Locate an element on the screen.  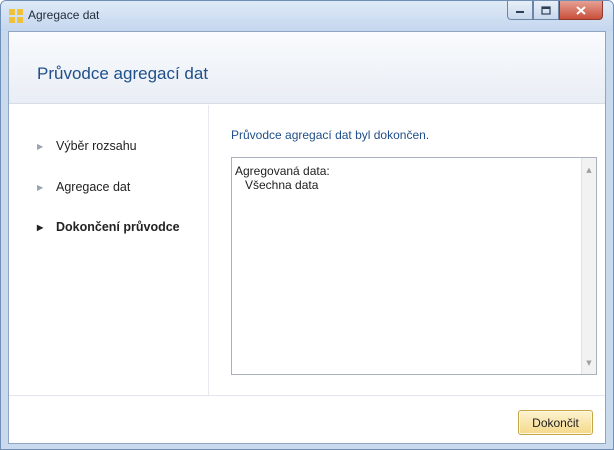
minimize-icon is located at coordinates (520, 12).